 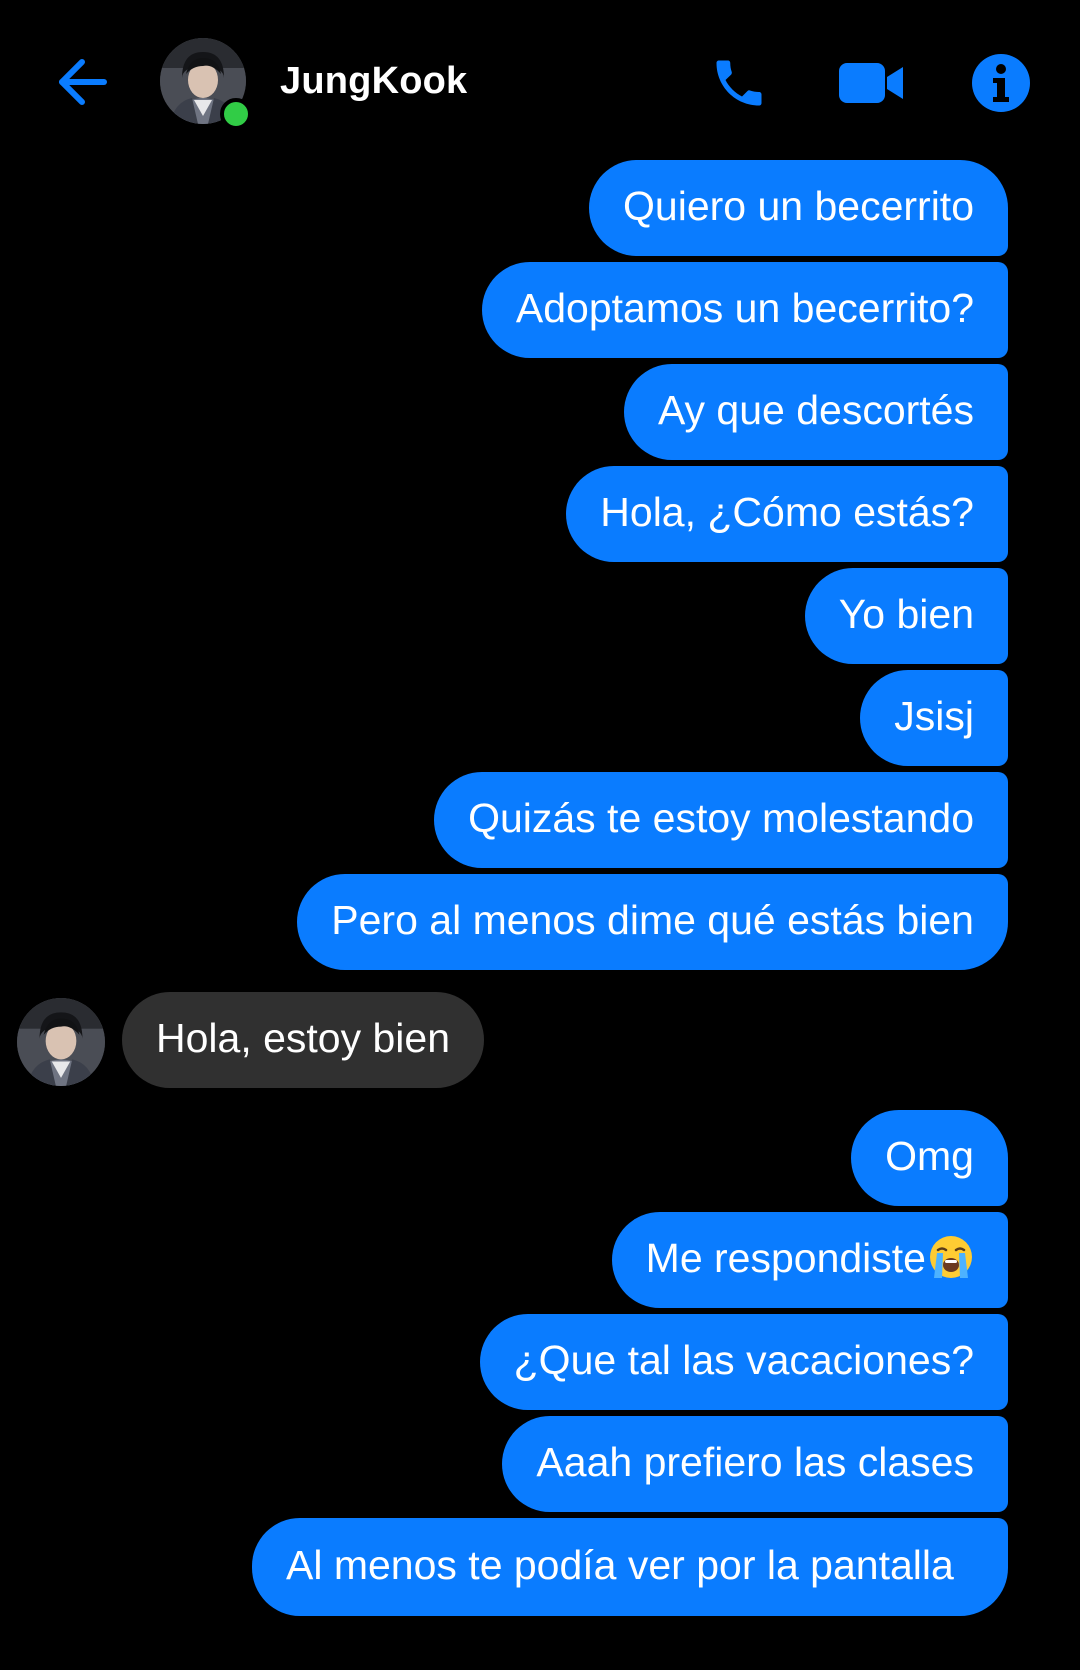 I want to click on outgoing-message: Yo bien, so click(x=906, y=616).